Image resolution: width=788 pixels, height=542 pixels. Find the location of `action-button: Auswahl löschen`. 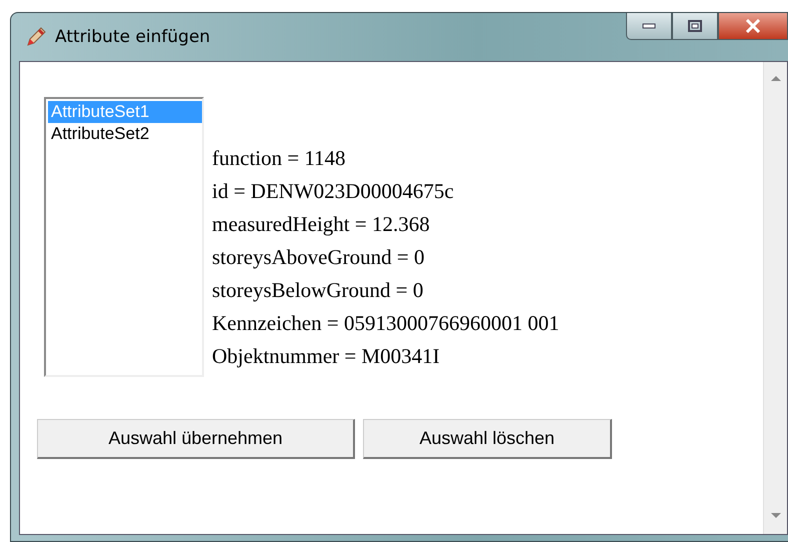

action-button: Auswahl löschen is located at coordinates (487, 439).